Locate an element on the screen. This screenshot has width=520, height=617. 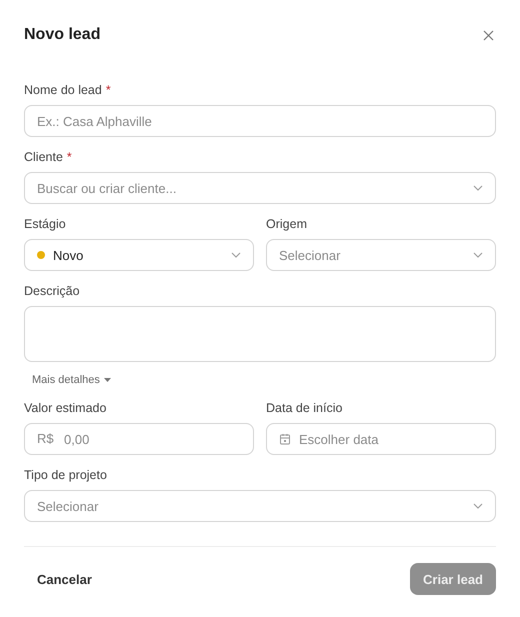
calendar-icon is located at coordinates (285, 439).